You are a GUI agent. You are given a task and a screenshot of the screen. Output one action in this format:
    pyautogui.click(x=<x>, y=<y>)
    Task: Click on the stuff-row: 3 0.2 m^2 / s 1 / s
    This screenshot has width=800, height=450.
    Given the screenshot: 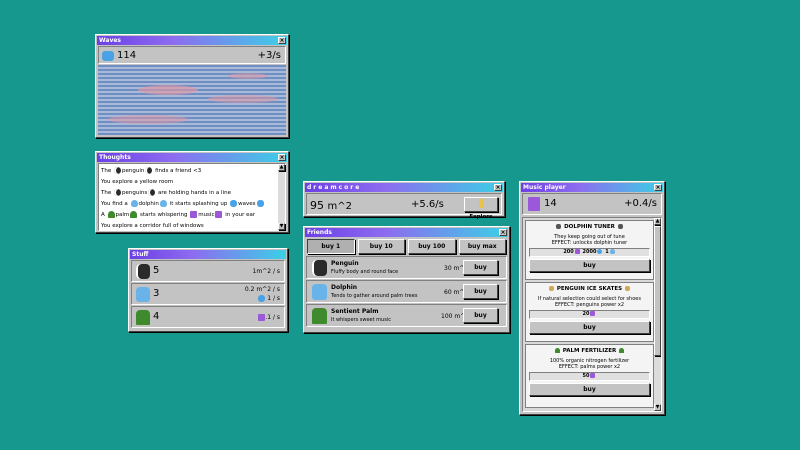 What is the action you would take?
    pyautogui.click(x=208, y=294)
    